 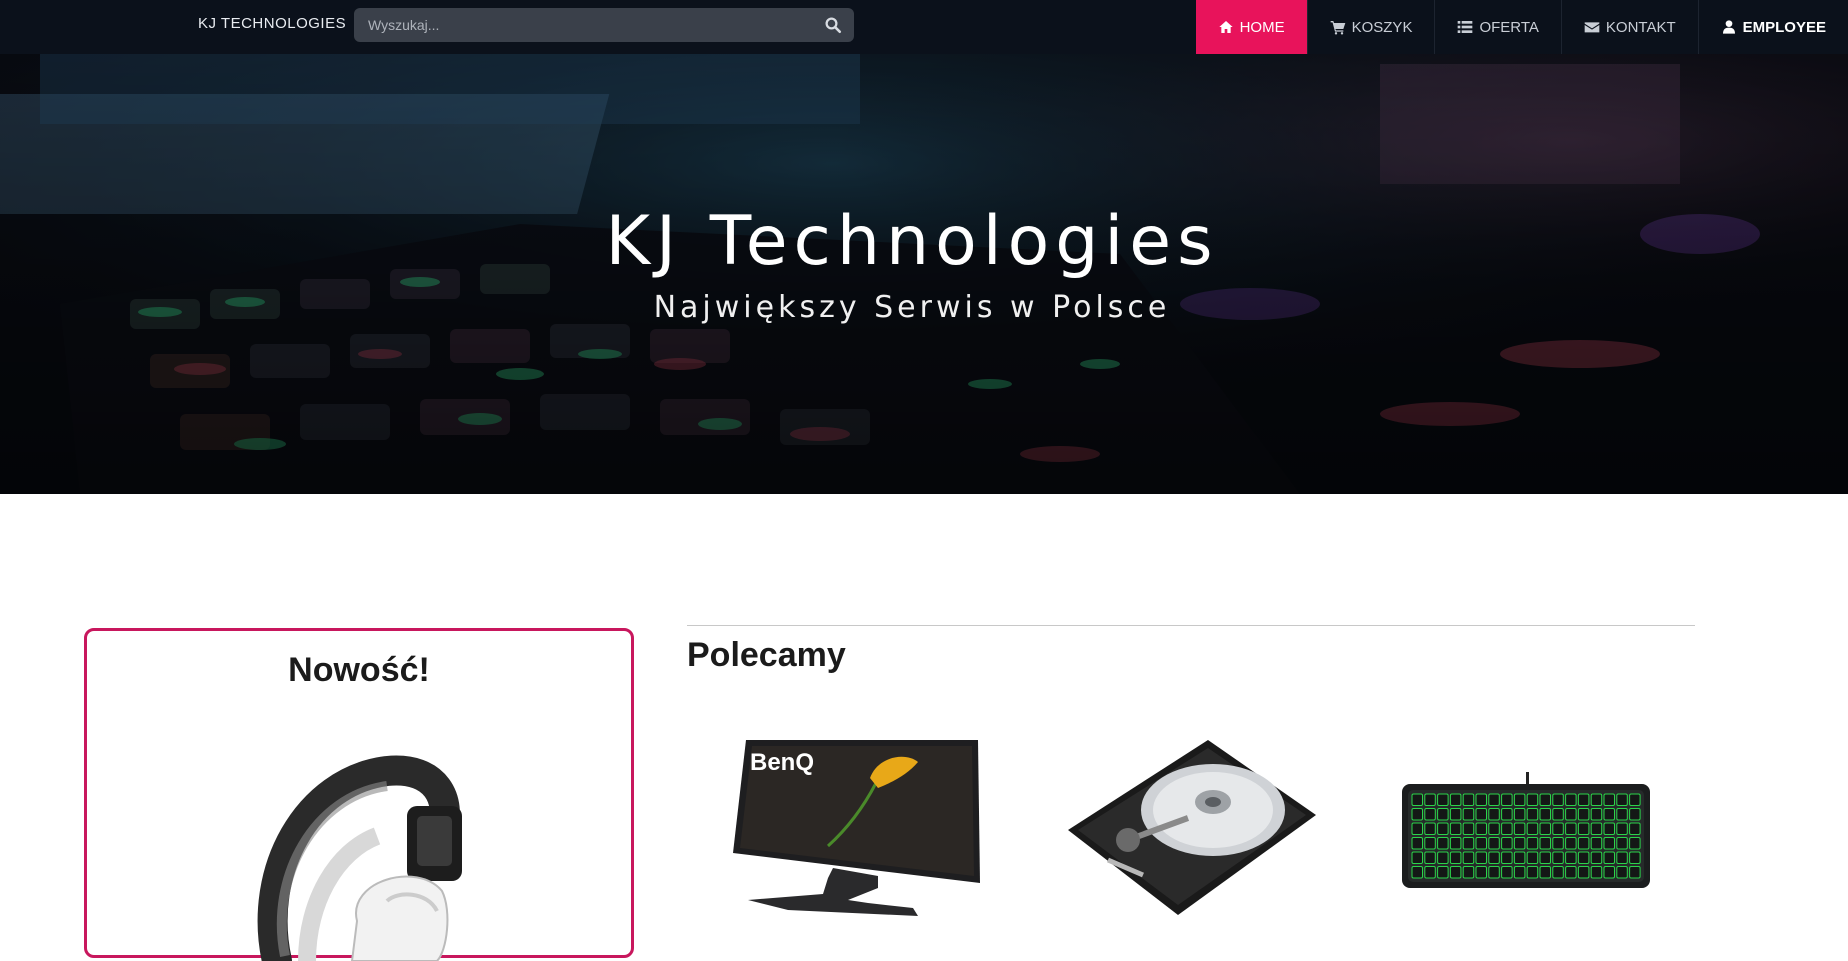 I want to click on product-hard-drive-image, so click(x=1192, y=827).